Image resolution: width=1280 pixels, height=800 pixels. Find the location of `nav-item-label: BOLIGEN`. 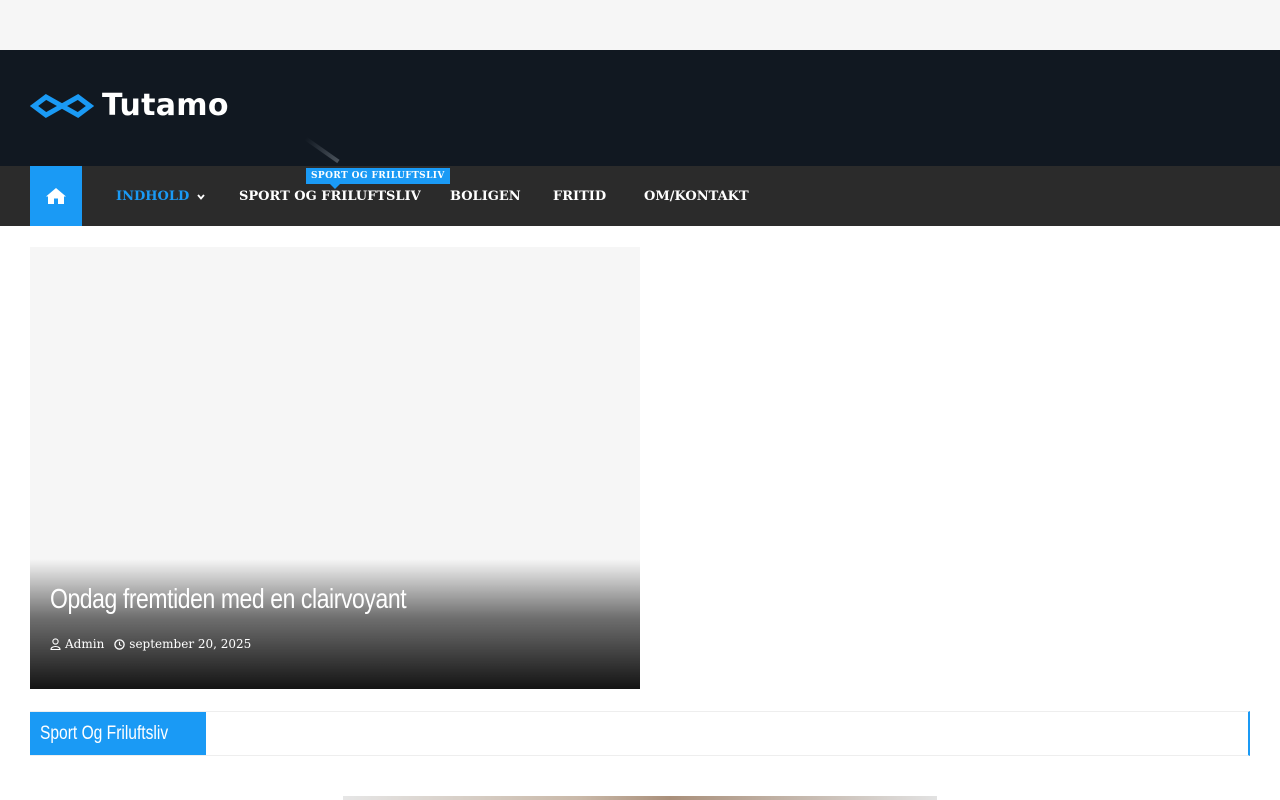

nav-item-label: BOLIGEN is located at coordinates (485, 196).